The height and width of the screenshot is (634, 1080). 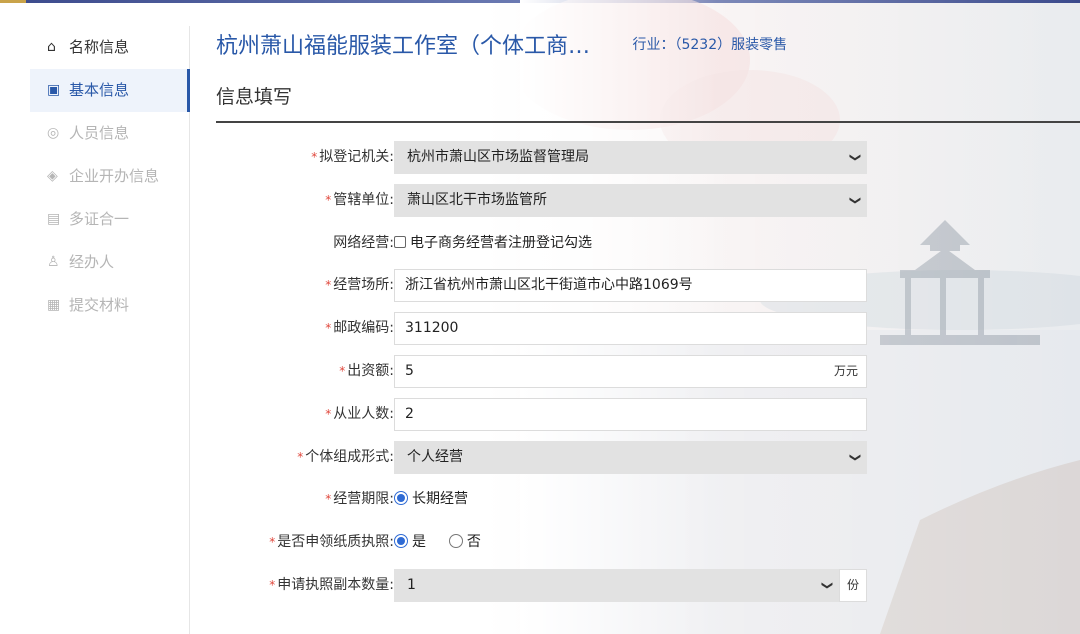 What do you see at coordinates (630, 414) in the screenshot?
I see `employees-input: 2` at bounding box center [630, 414].